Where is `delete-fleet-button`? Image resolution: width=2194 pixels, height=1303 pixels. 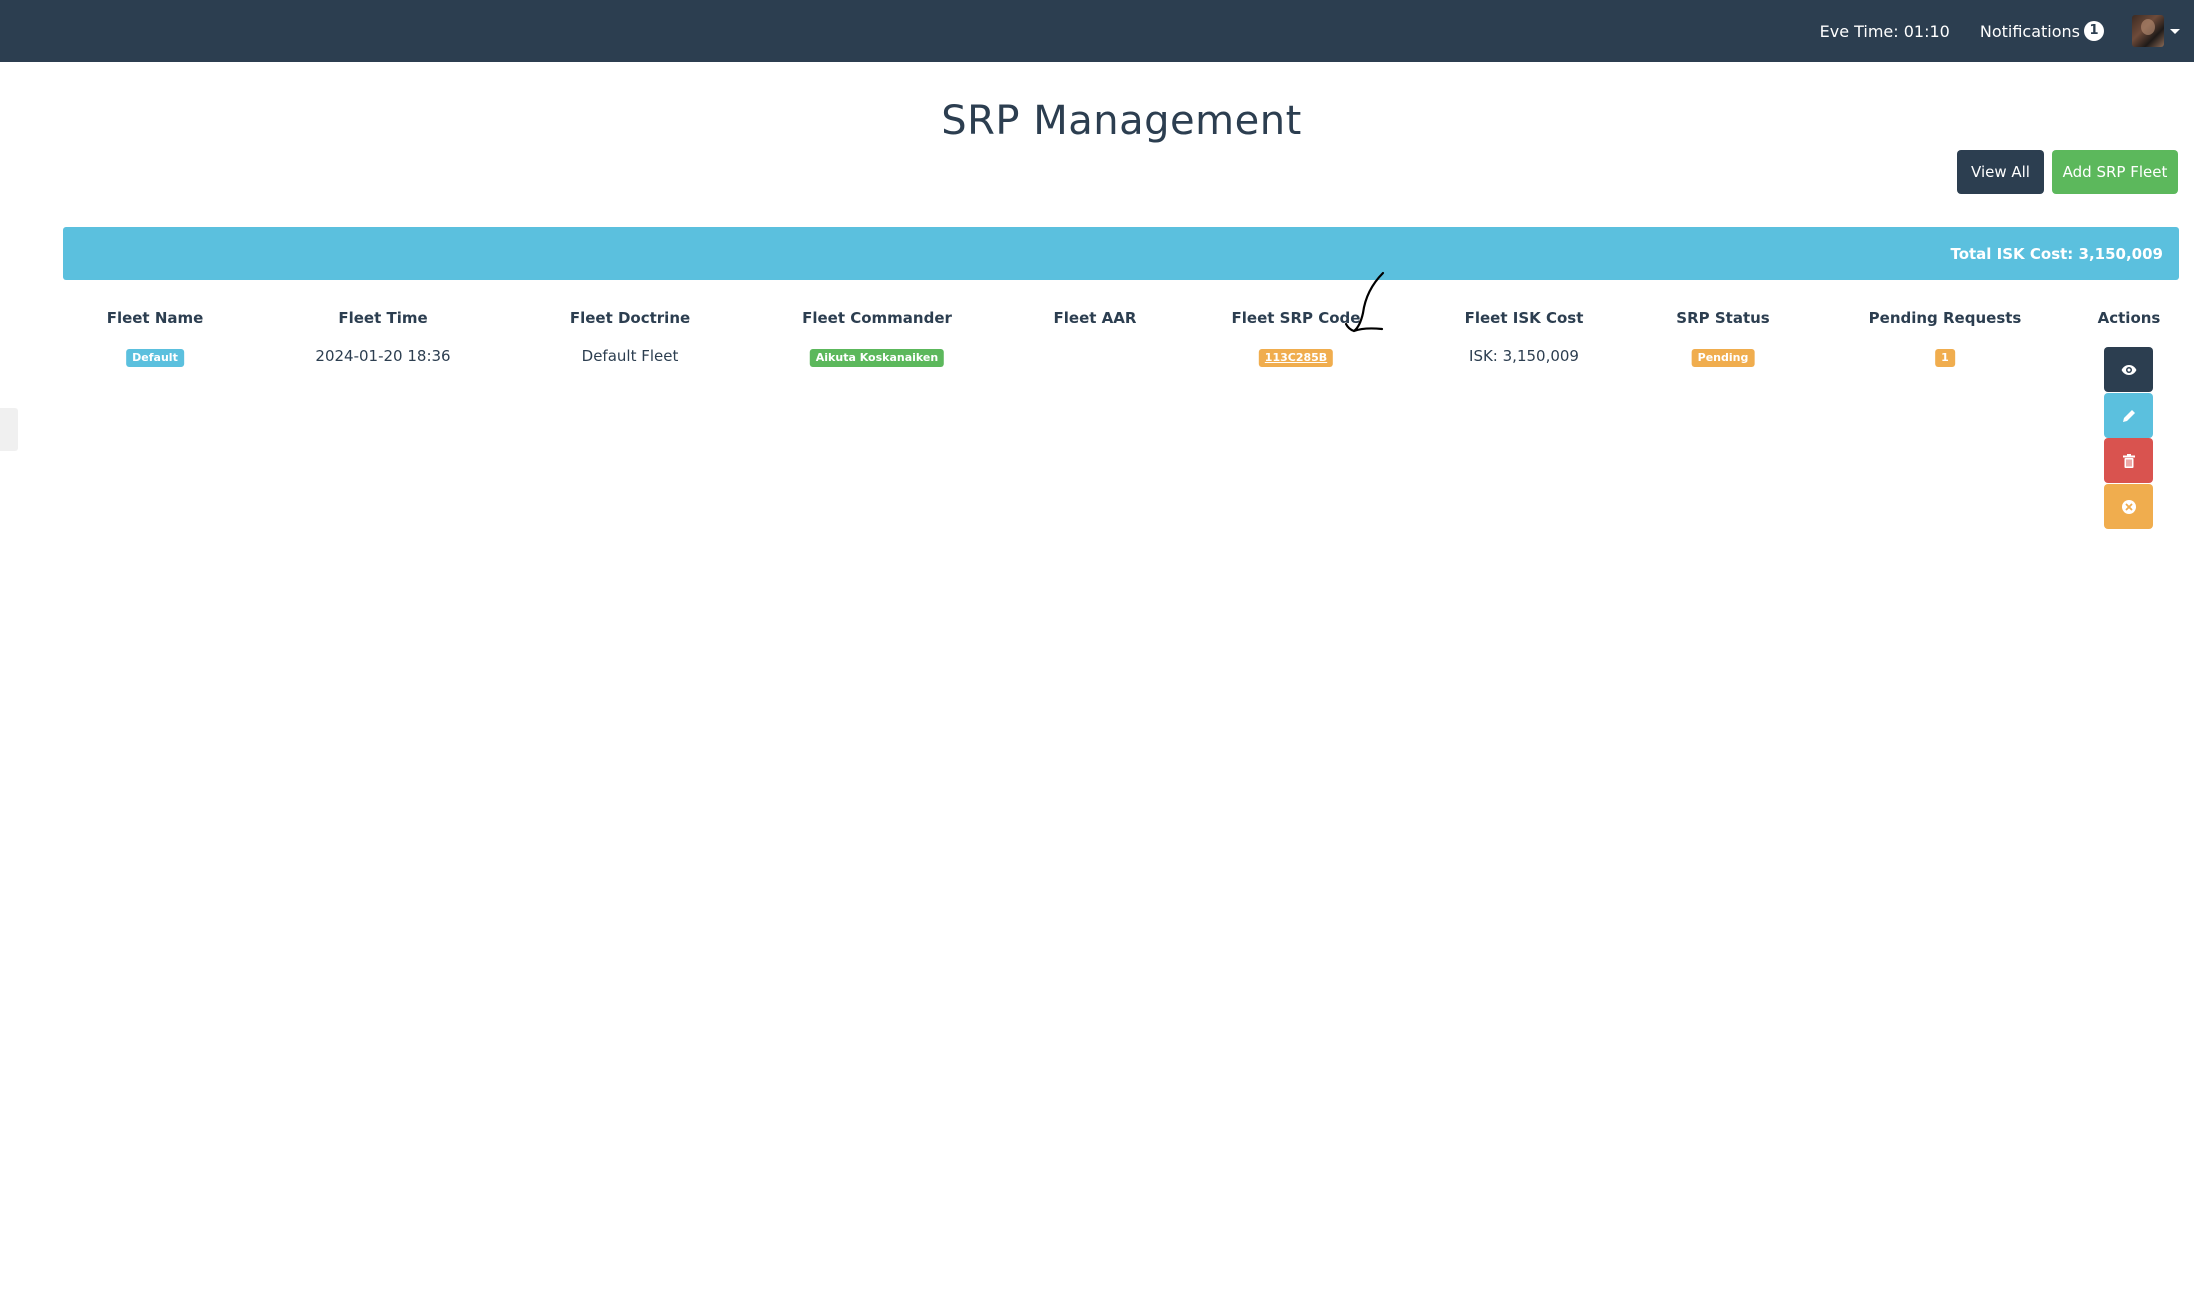 delete-fleet-button is located at coordinates (2128, 460).